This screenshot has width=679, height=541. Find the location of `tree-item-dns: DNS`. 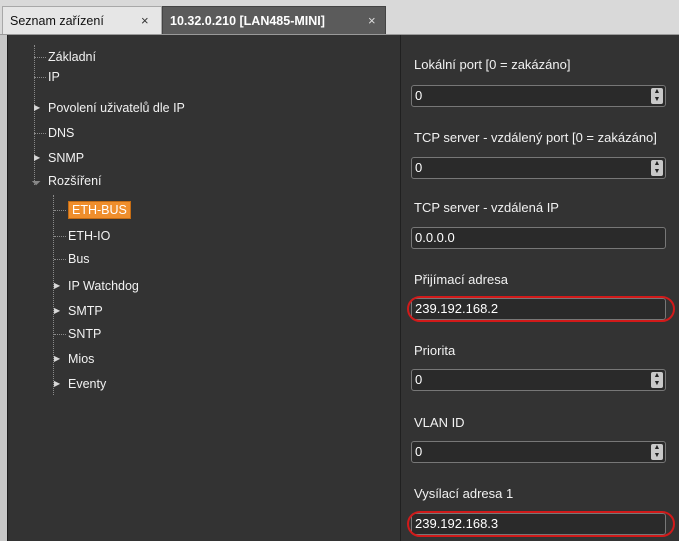

tree-item-dns: DNS is located at coordinates (54, 133).